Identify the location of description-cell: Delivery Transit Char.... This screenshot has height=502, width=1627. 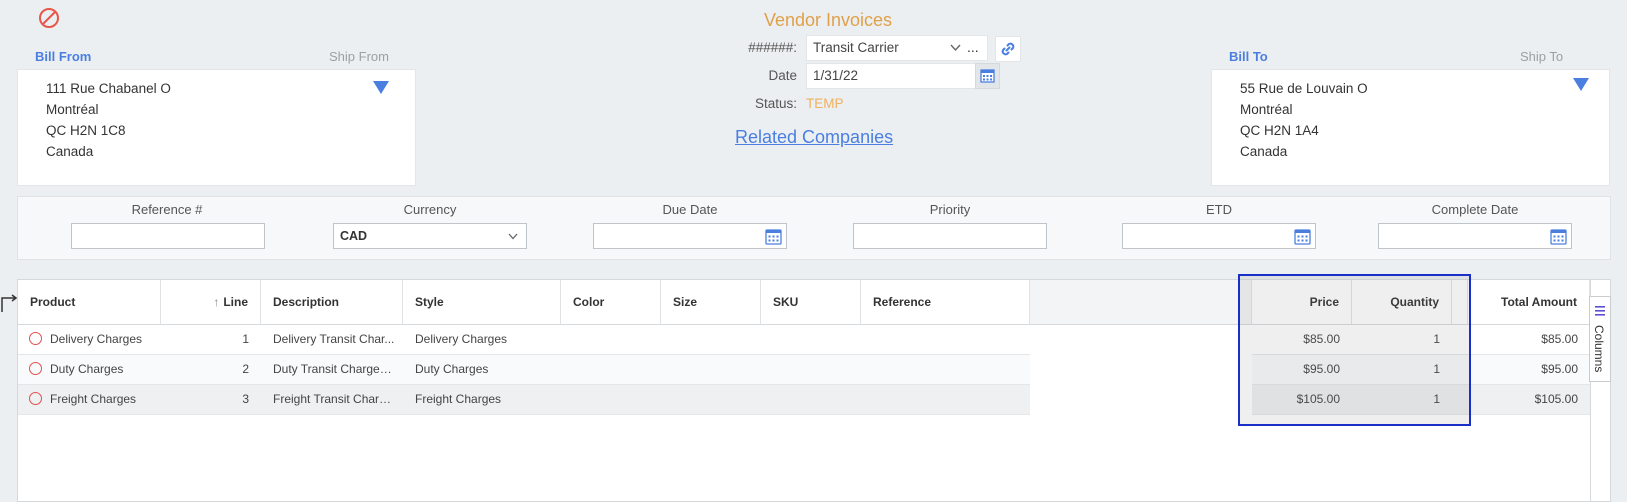
(334, 339).